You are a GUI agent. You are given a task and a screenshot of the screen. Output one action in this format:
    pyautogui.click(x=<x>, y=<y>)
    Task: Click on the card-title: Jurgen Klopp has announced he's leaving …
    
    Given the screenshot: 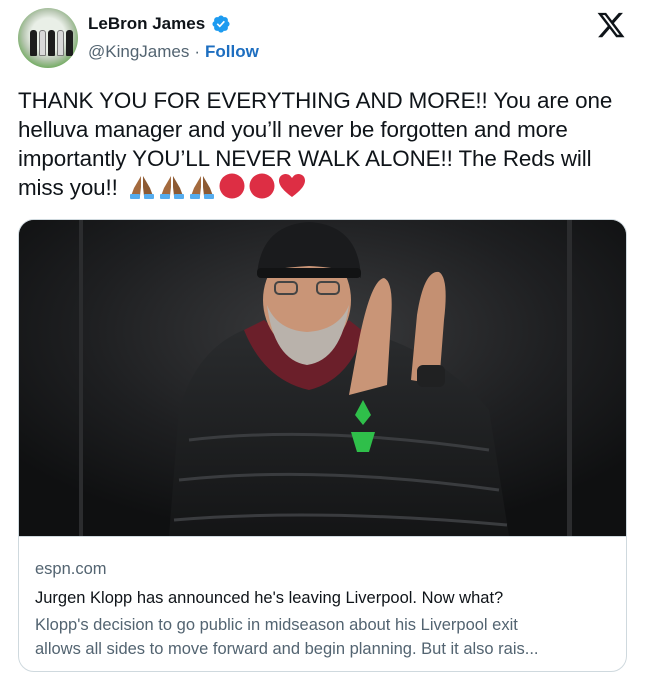 What is the action you would take?
    pyautogui.click(x=322, y=598)
    